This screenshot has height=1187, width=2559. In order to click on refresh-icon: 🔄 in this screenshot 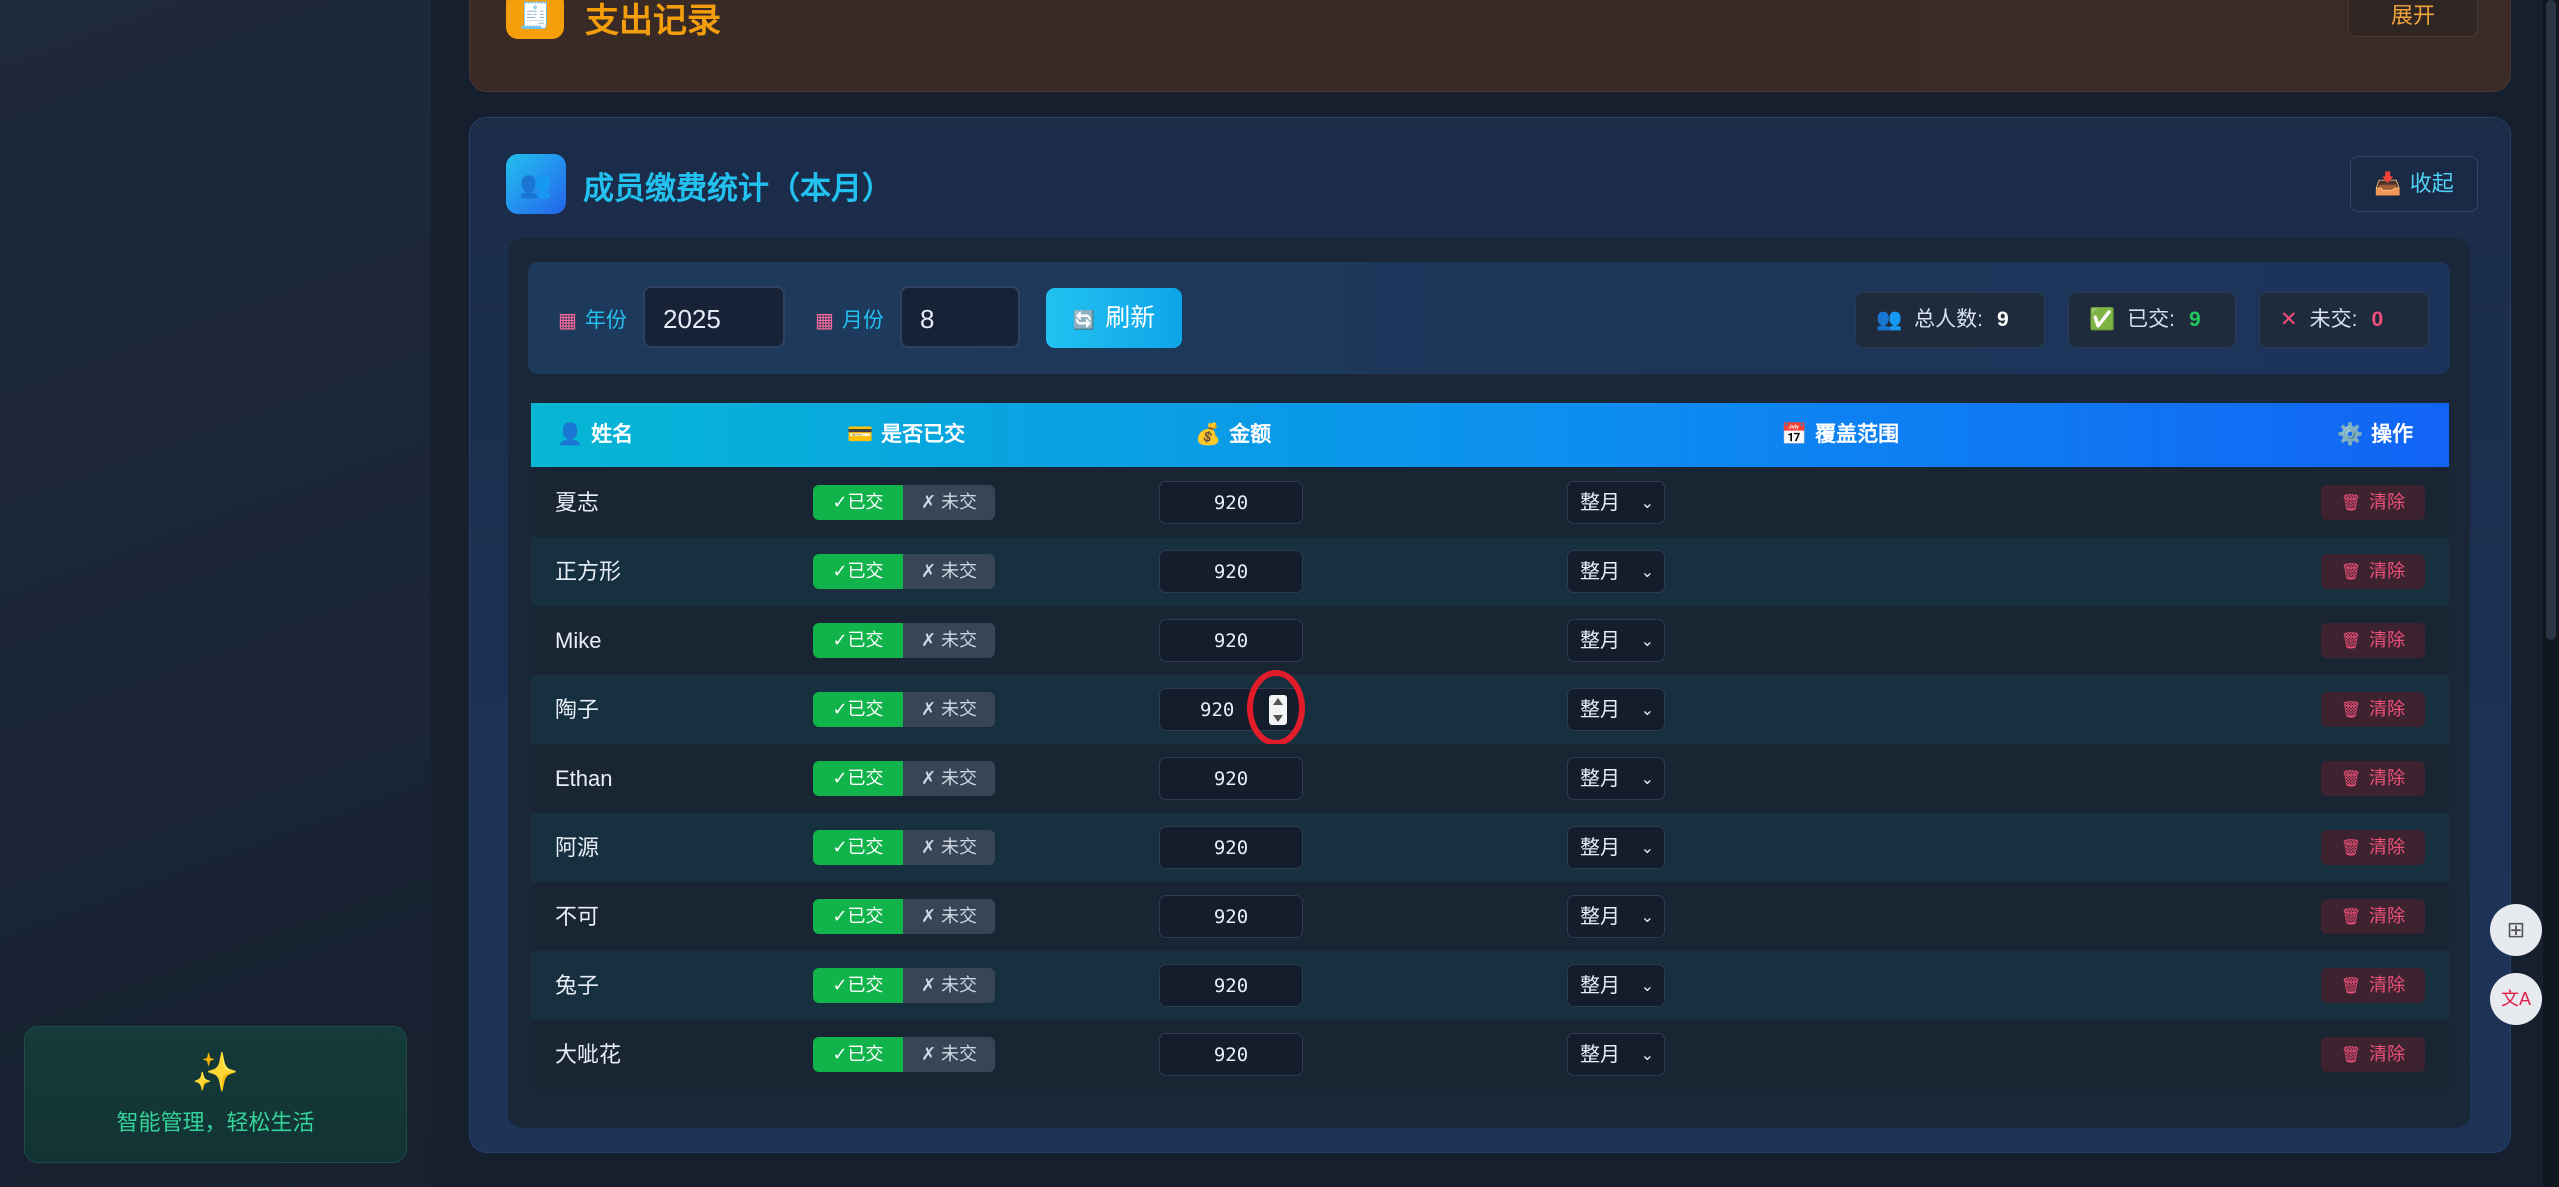, I will do `click(1084, 320)`.